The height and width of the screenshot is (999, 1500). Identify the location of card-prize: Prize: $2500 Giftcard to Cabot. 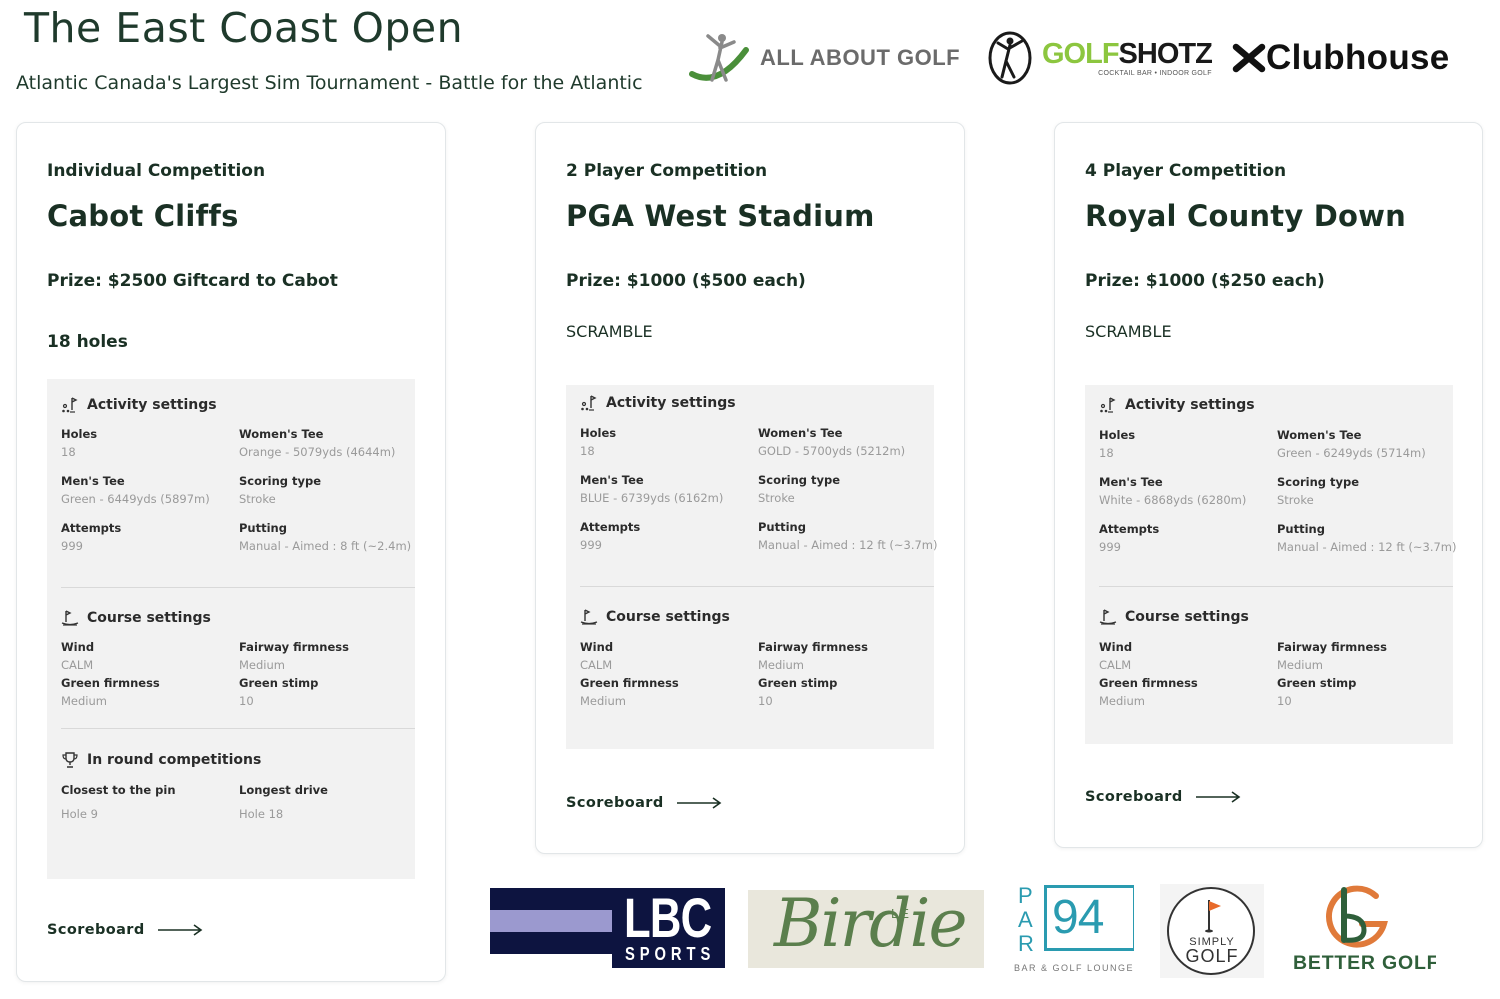
(192, 281).